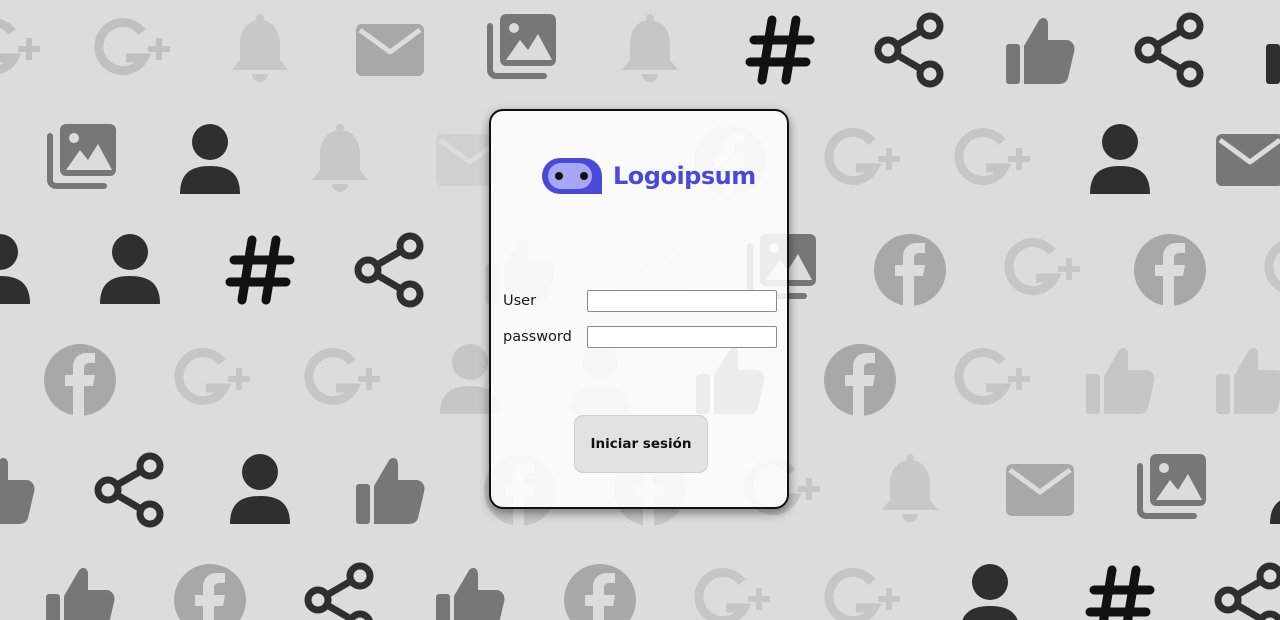 This screenshot has height=620, width=1280. I want to click on logo: Logoipsum, so click(648, 176).